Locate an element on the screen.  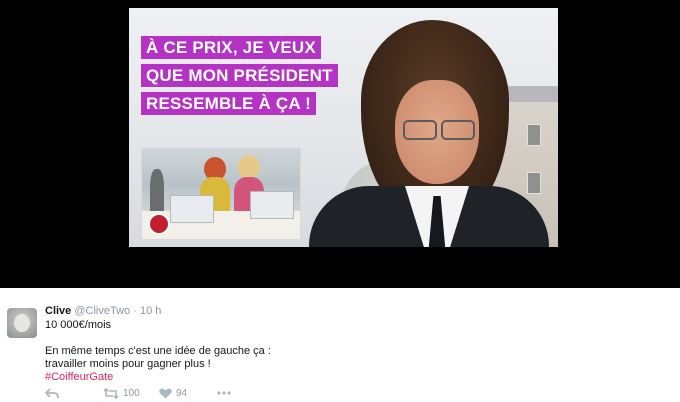
headline-line: À CE PRIX, JE VEUX is located at coordinates (231, 47).